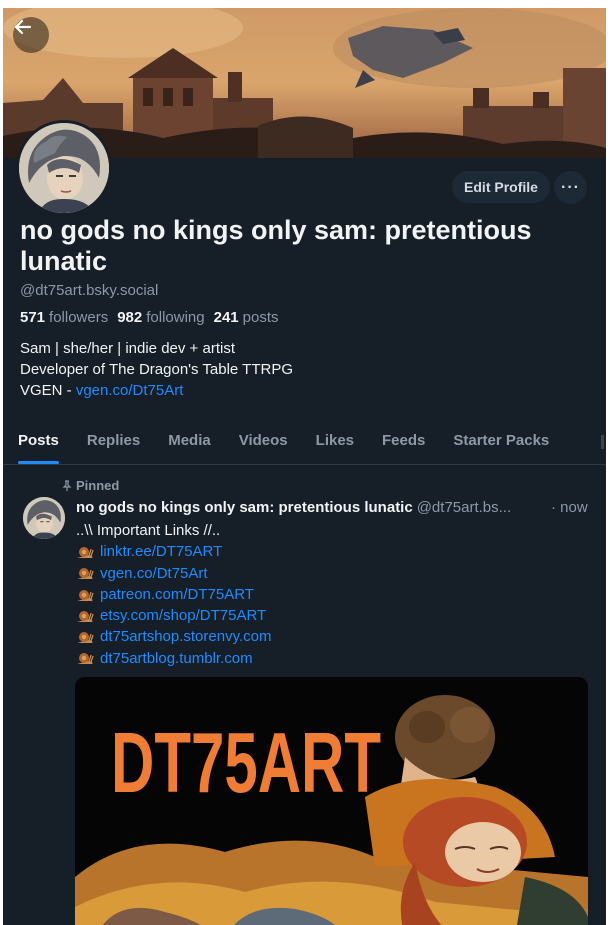  What do you see at coordinates (177, 594) in the screenshot?
I see `post-link: patreon.com/DT75ART` at bounding box center [177, 594].